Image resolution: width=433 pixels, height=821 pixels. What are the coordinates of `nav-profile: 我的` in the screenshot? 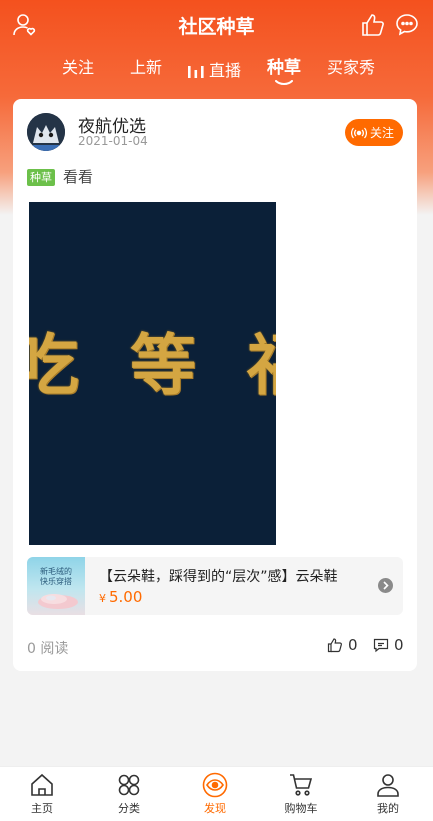 It's located at (388, 794).